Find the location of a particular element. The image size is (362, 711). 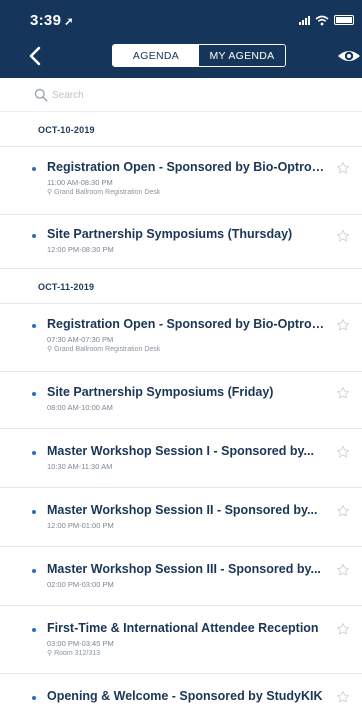

status-time-text: 3:39 is located at coordinates (46, 20).